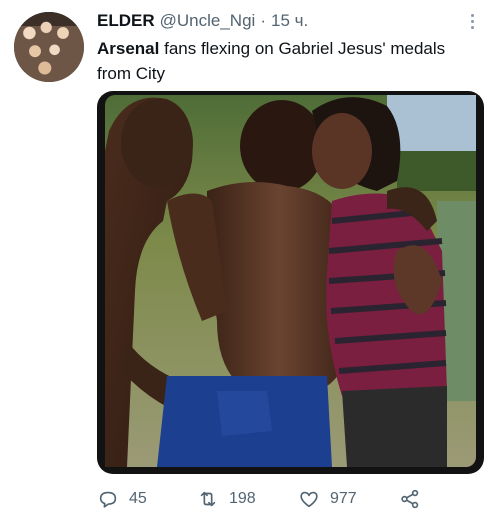 The height and width of the screenshot is (520, 490). What do you see at coordinates (472, 21) in the screenshot?
I see `more-icon` at bounding box center [472, 21].